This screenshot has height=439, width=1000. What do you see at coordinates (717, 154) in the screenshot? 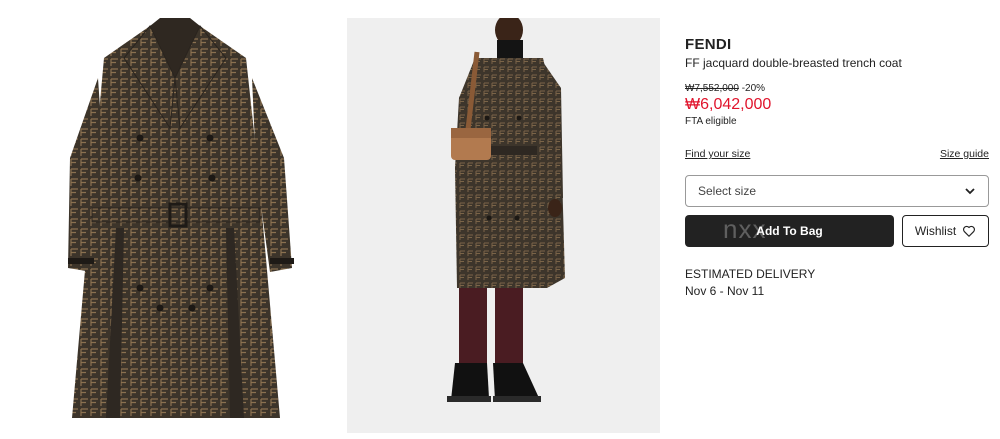
I see `find-your-size-link: Find your size` at bounding box center [717, 154].